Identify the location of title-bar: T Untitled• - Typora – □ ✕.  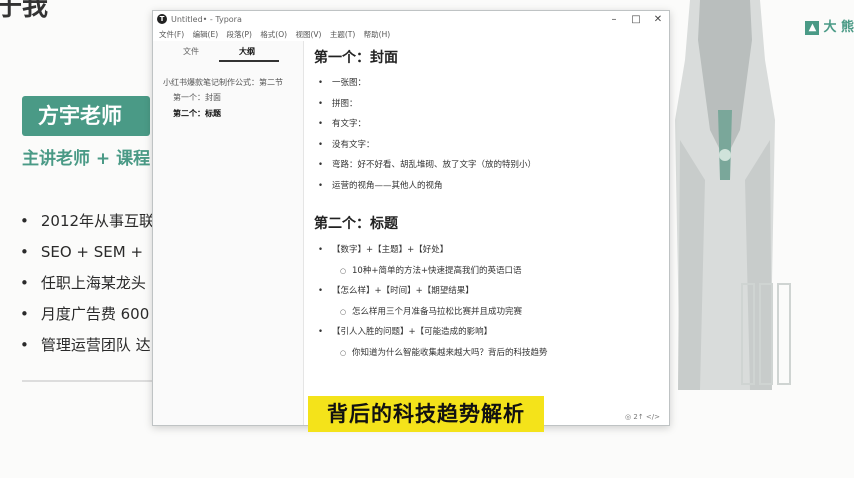
(411, 19).